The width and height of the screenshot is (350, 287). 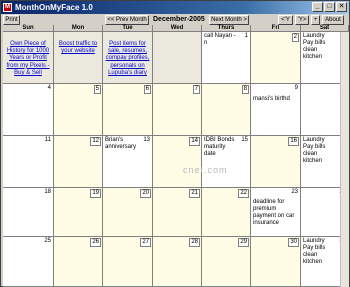 I want to click on day-cell: 4, so click(x=28, y=110).